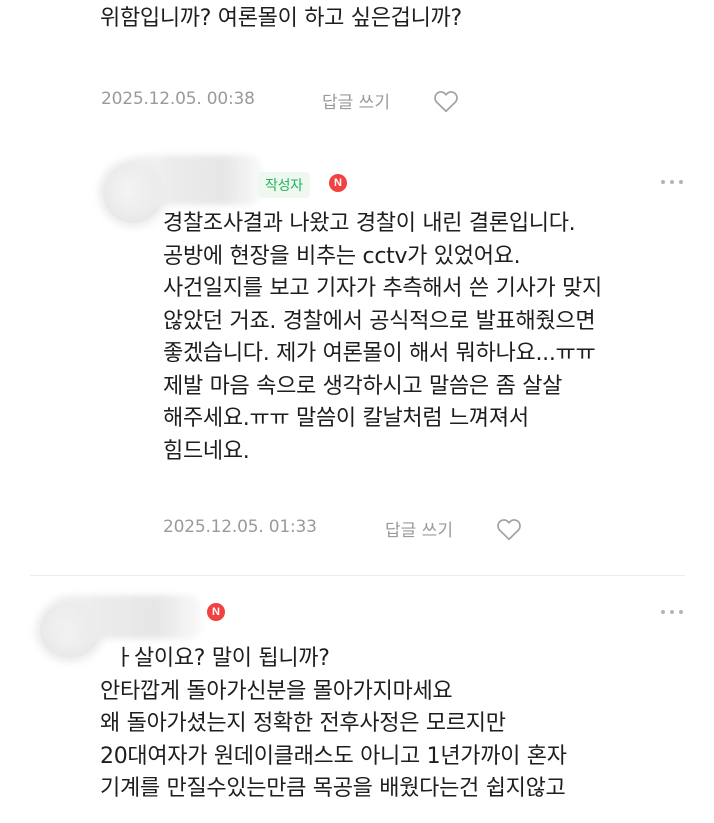 The image size is (714, 823). What do you see at coordinates (346, 418) in the screenshot?
I see `comment-line: 해주세요.ㅠㅠ 말씀이 칼날처럼 느껴져서` at bounding box center [346, 418].